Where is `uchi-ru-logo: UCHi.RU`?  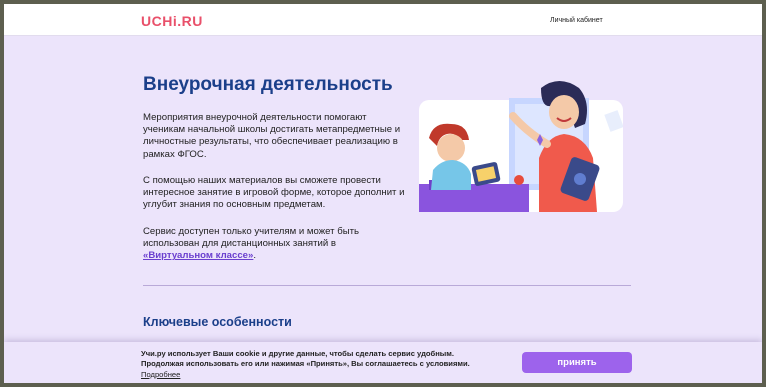
uchi-ru-logo: UCHi.RU is located at coordinates (172, 21).